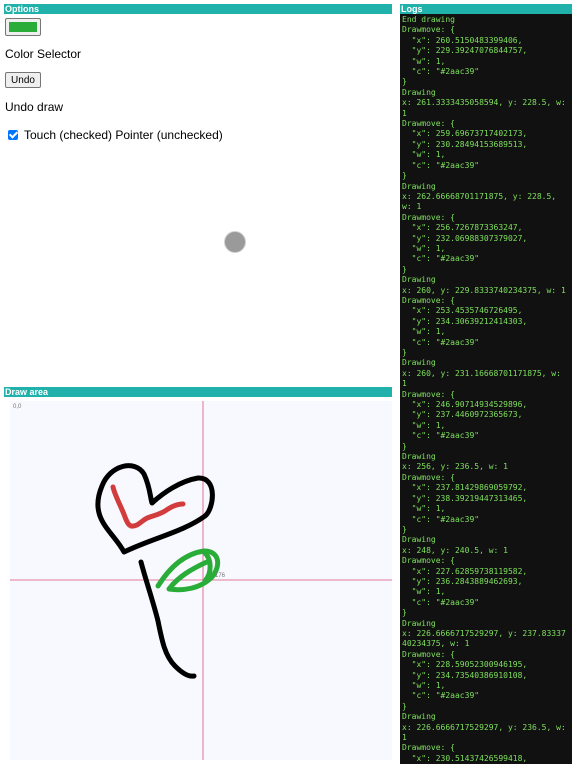 This screenshot has height=768, width=576. Describe the element at coordinates (23, 80) in the screenshot. I see `undo-button: Undo` at that location.